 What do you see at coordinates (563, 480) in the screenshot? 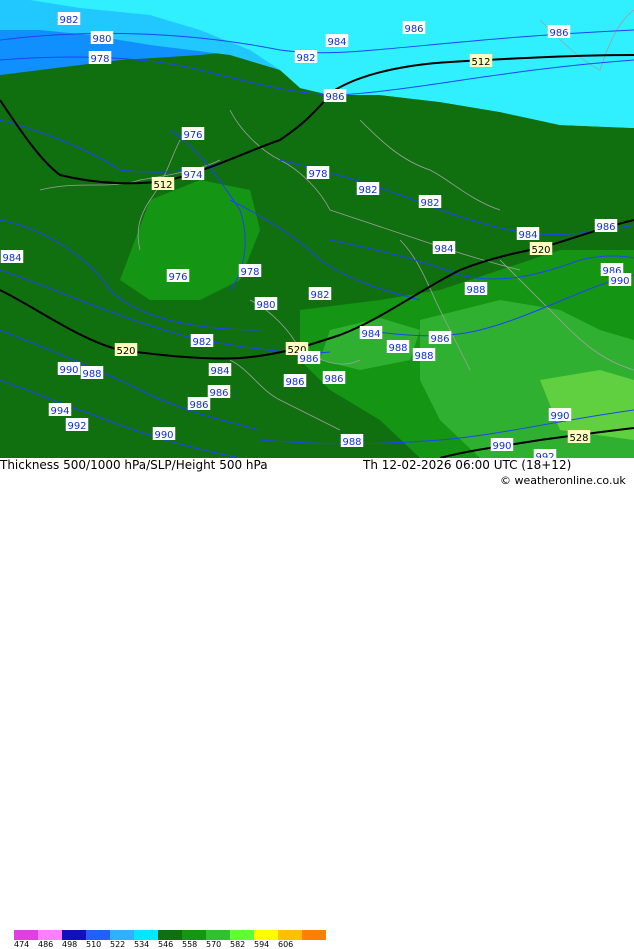
I see `copyright: © weatheronline.co.uk` at bounding box center [563, 480].